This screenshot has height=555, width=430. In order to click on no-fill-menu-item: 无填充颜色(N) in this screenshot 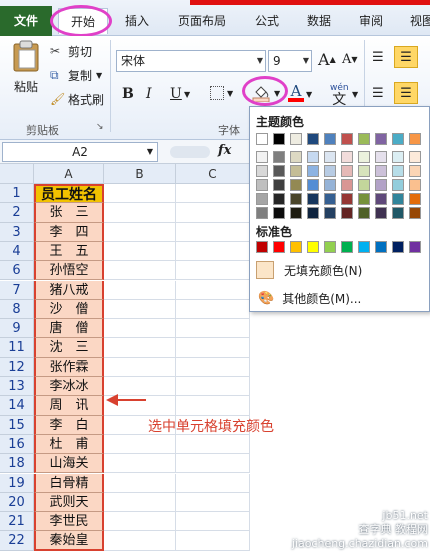, I will do `click(339, 270)`.